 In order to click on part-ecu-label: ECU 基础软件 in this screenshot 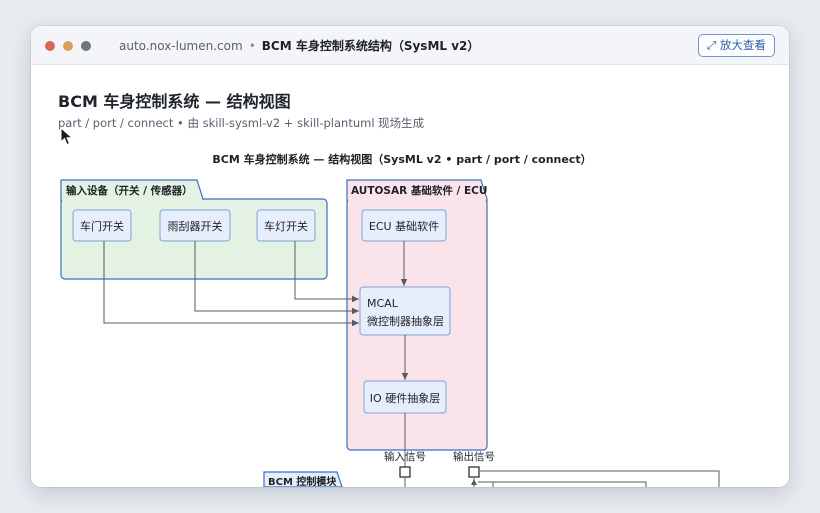, I will do `click(404, 226)`.